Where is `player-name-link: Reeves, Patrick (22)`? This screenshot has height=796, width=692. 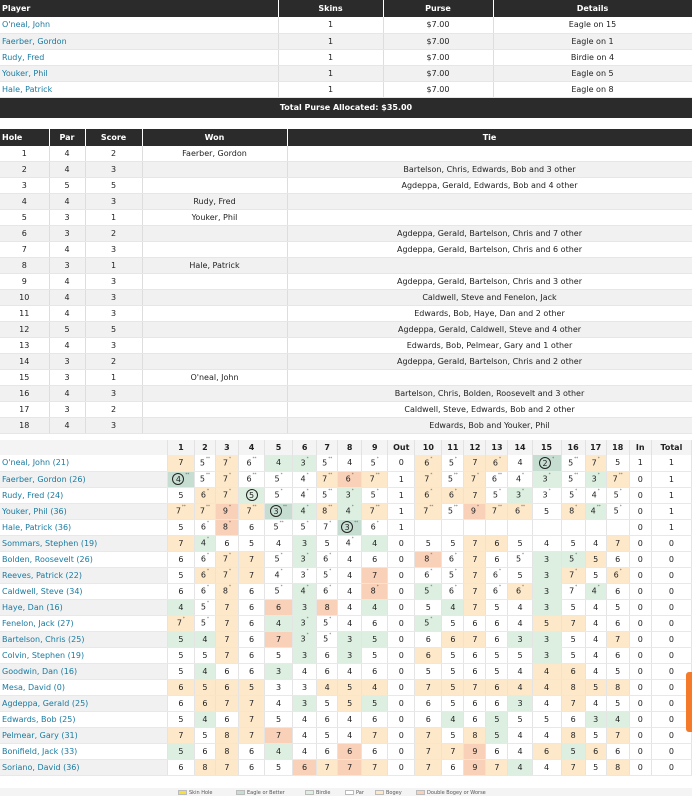 player-name-link: Reeves, Patrick (22) is located at coordinates (84, 575).